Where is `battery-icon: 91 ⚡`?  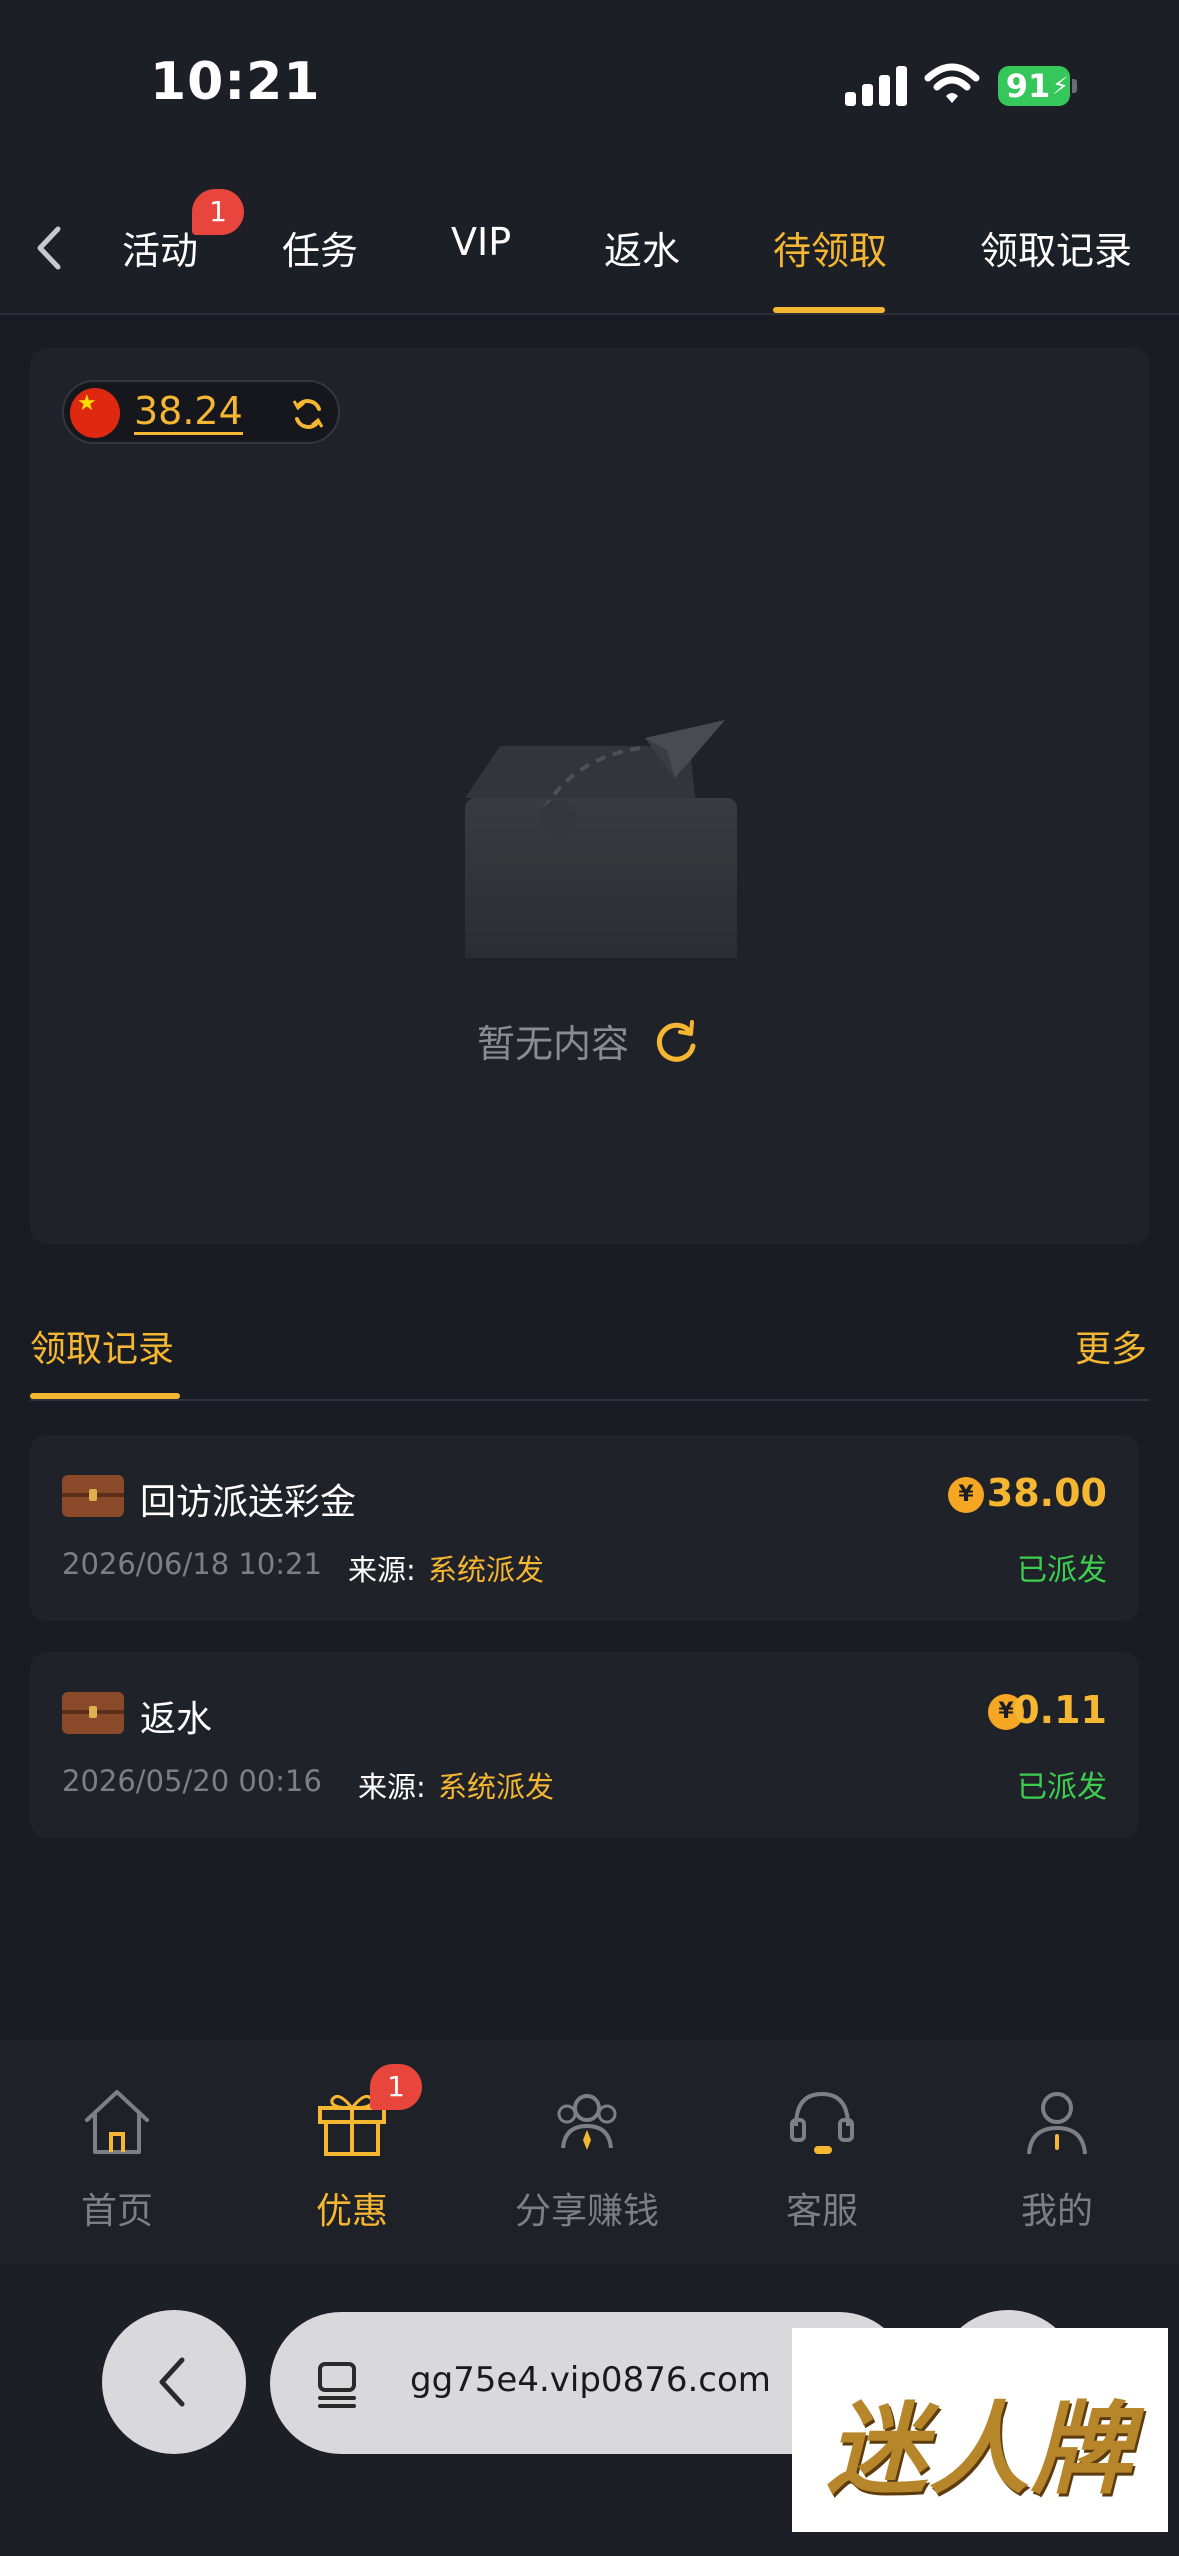 battery-icon: 91 ⚡ is located at coordinates (1038, 86).